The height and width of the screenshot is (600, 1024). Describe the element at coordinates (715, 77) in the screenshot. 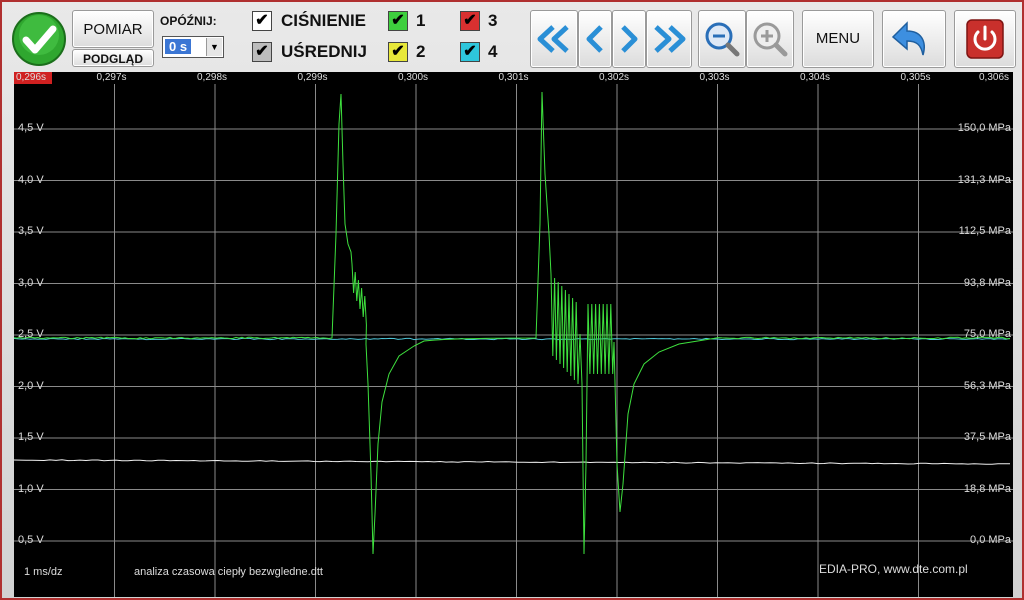

I see `ruler-tick-label: 0,303s` at that location.